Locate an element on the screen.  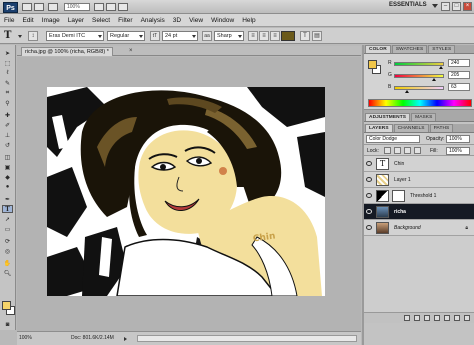
font-style-select: Regular is located at coordinates (126, 36).